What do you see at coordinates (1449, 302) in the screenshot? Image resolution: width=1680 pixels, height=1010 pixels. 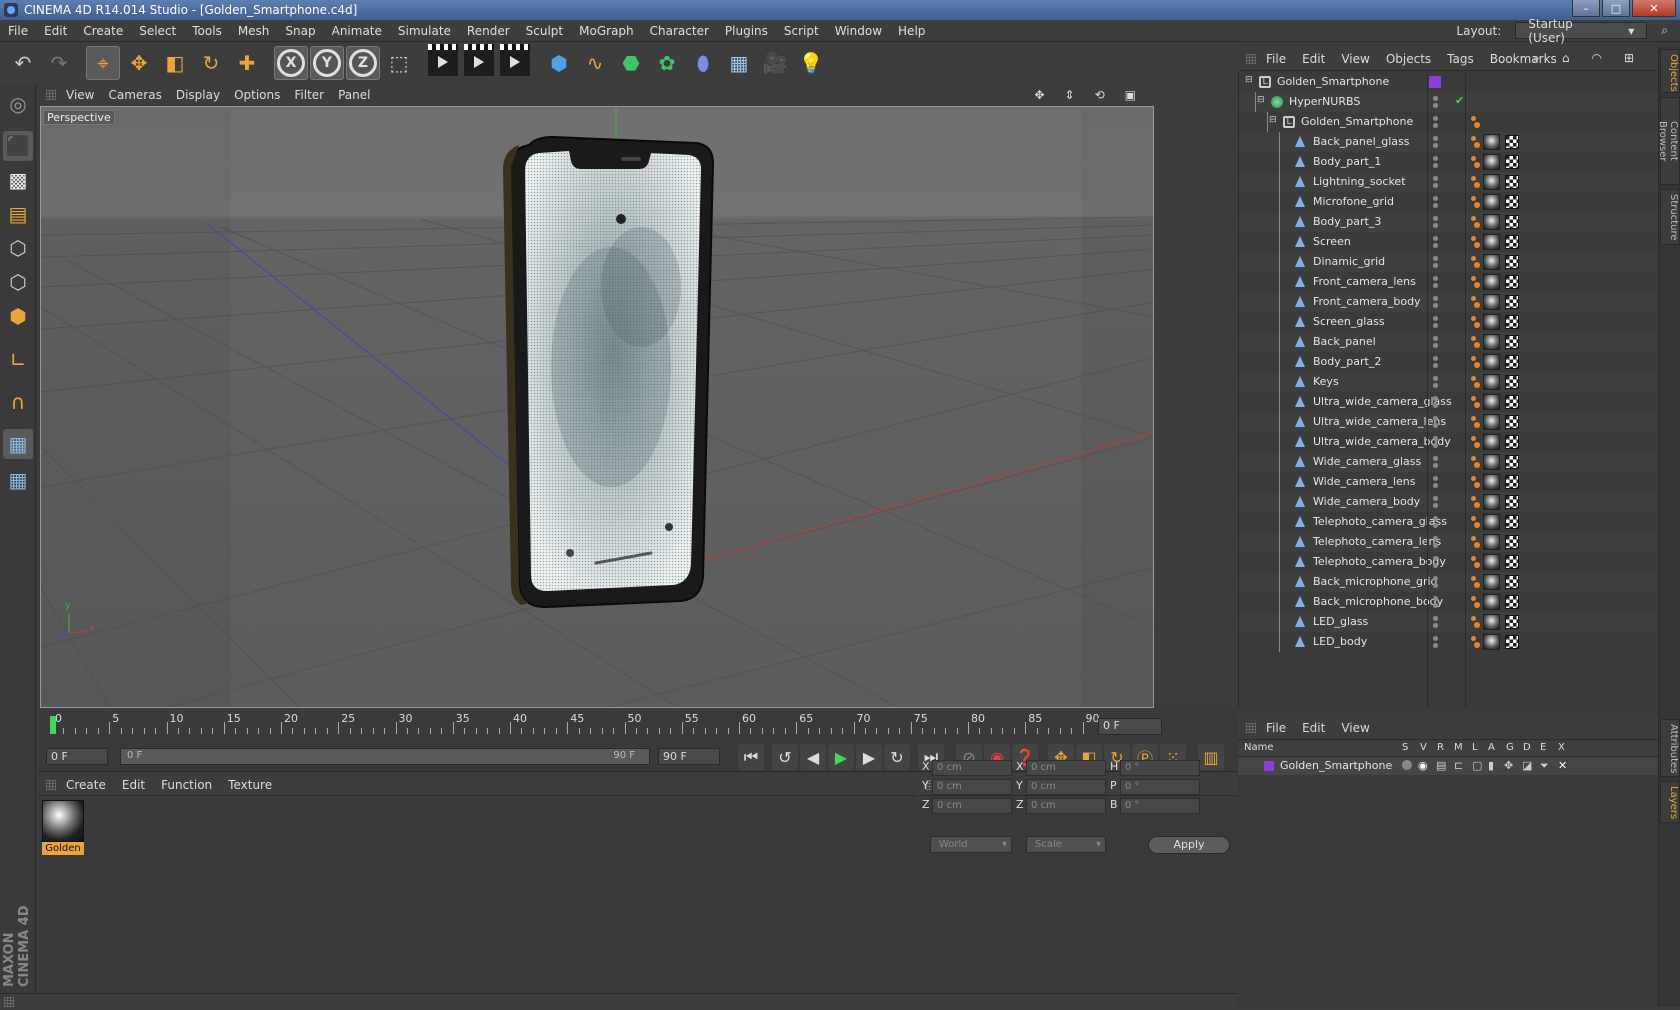 I see `object-row: Front_camera_body` at bounding box center [1449, 302].